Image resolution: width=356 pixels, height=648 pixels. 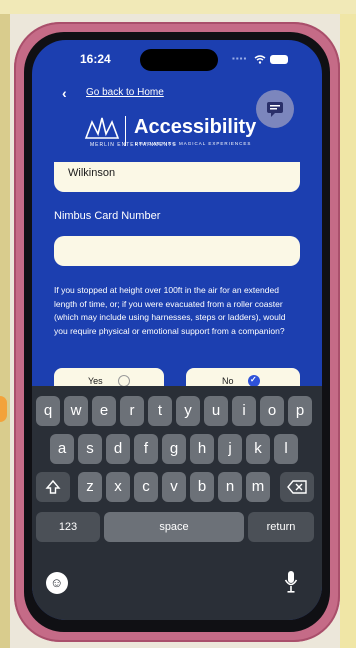 I want to click on battery-icon, so click(x=279, y=59).